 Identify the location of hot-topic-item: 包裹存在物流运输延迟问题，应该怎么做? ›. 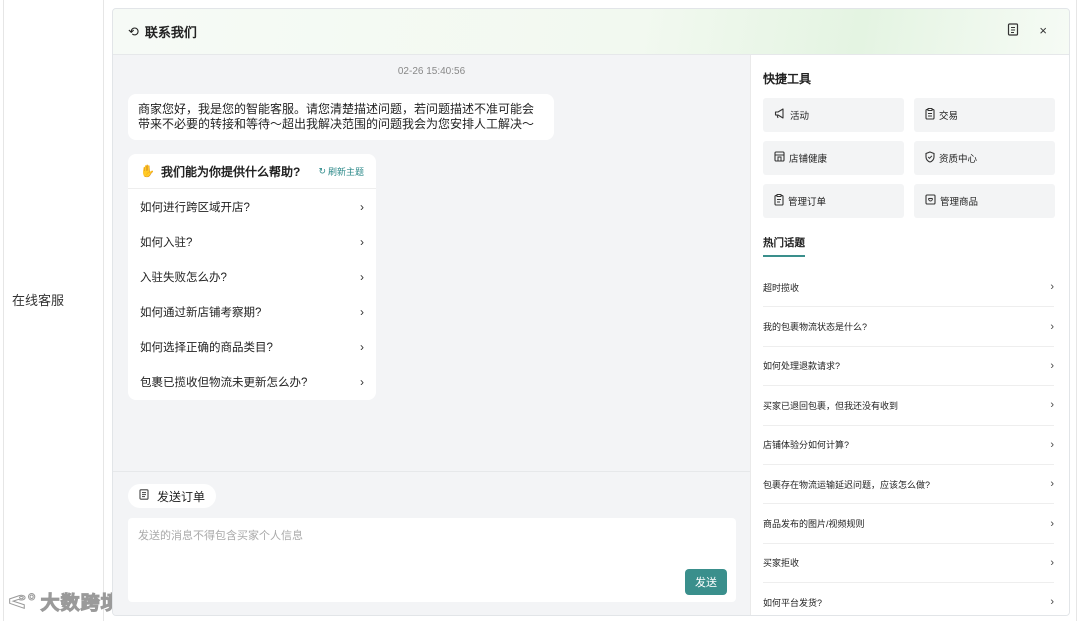
(908, 485).